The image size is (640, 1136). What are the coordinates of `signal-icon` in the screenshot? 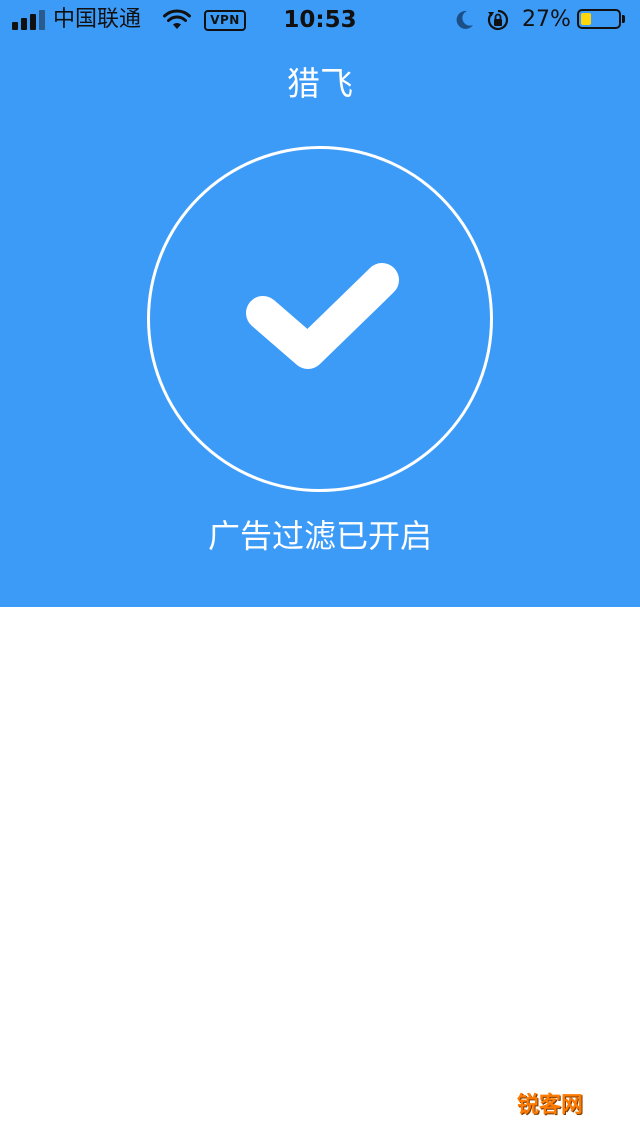 It's located at (29, 20).